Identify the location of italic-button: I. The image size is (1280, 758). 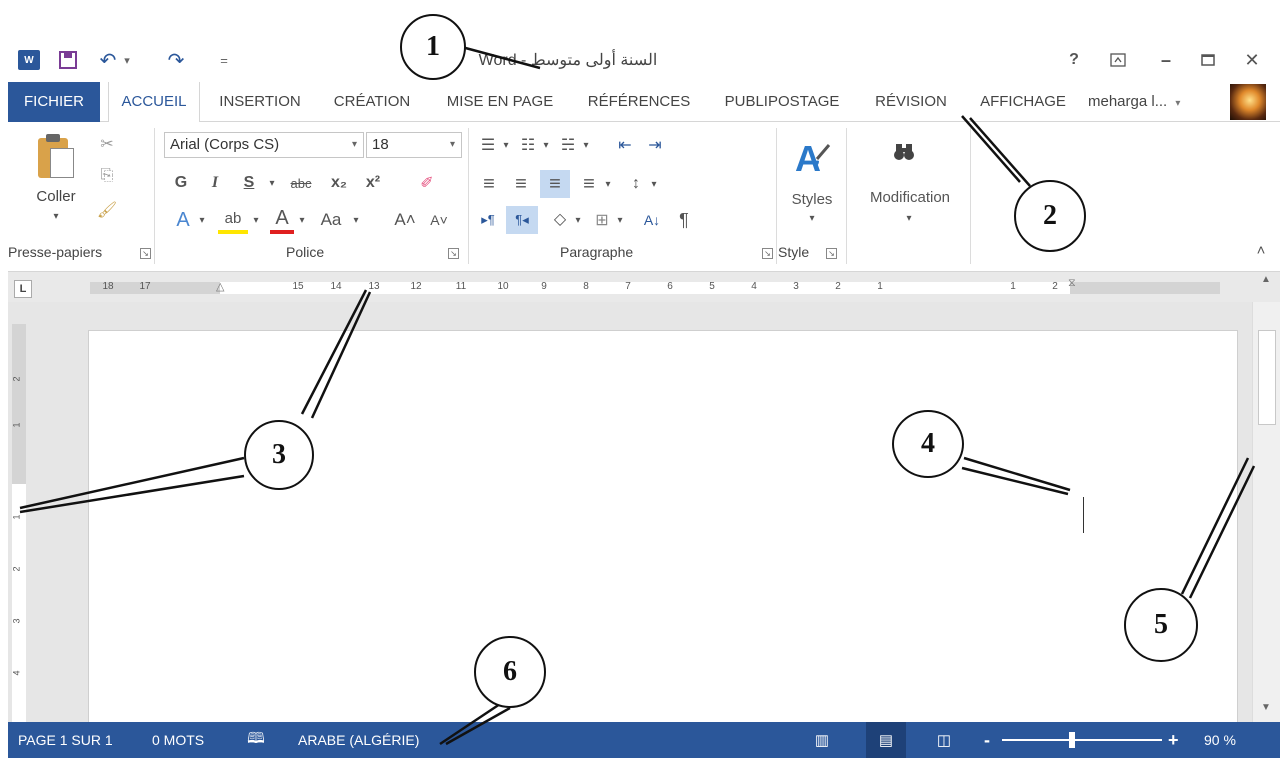
(215, 183).